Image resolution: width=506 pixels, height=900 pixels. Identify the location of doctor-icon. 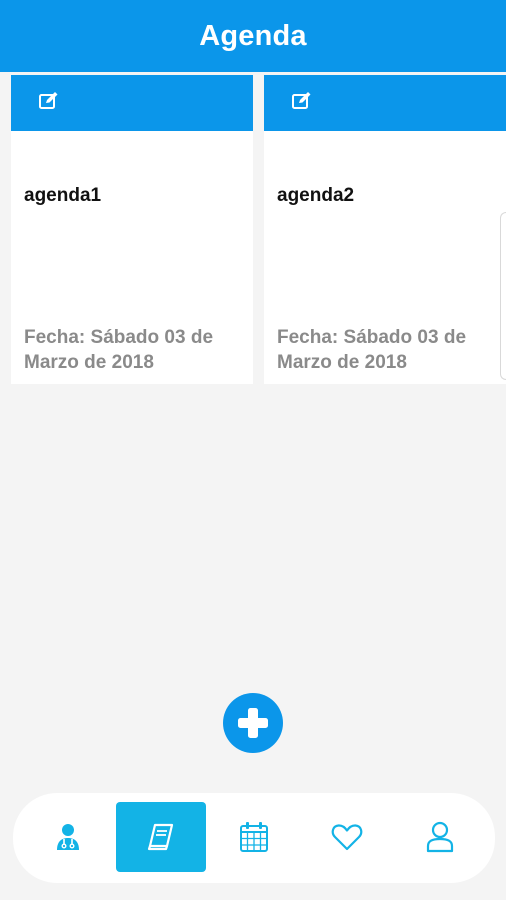
(68, 837).